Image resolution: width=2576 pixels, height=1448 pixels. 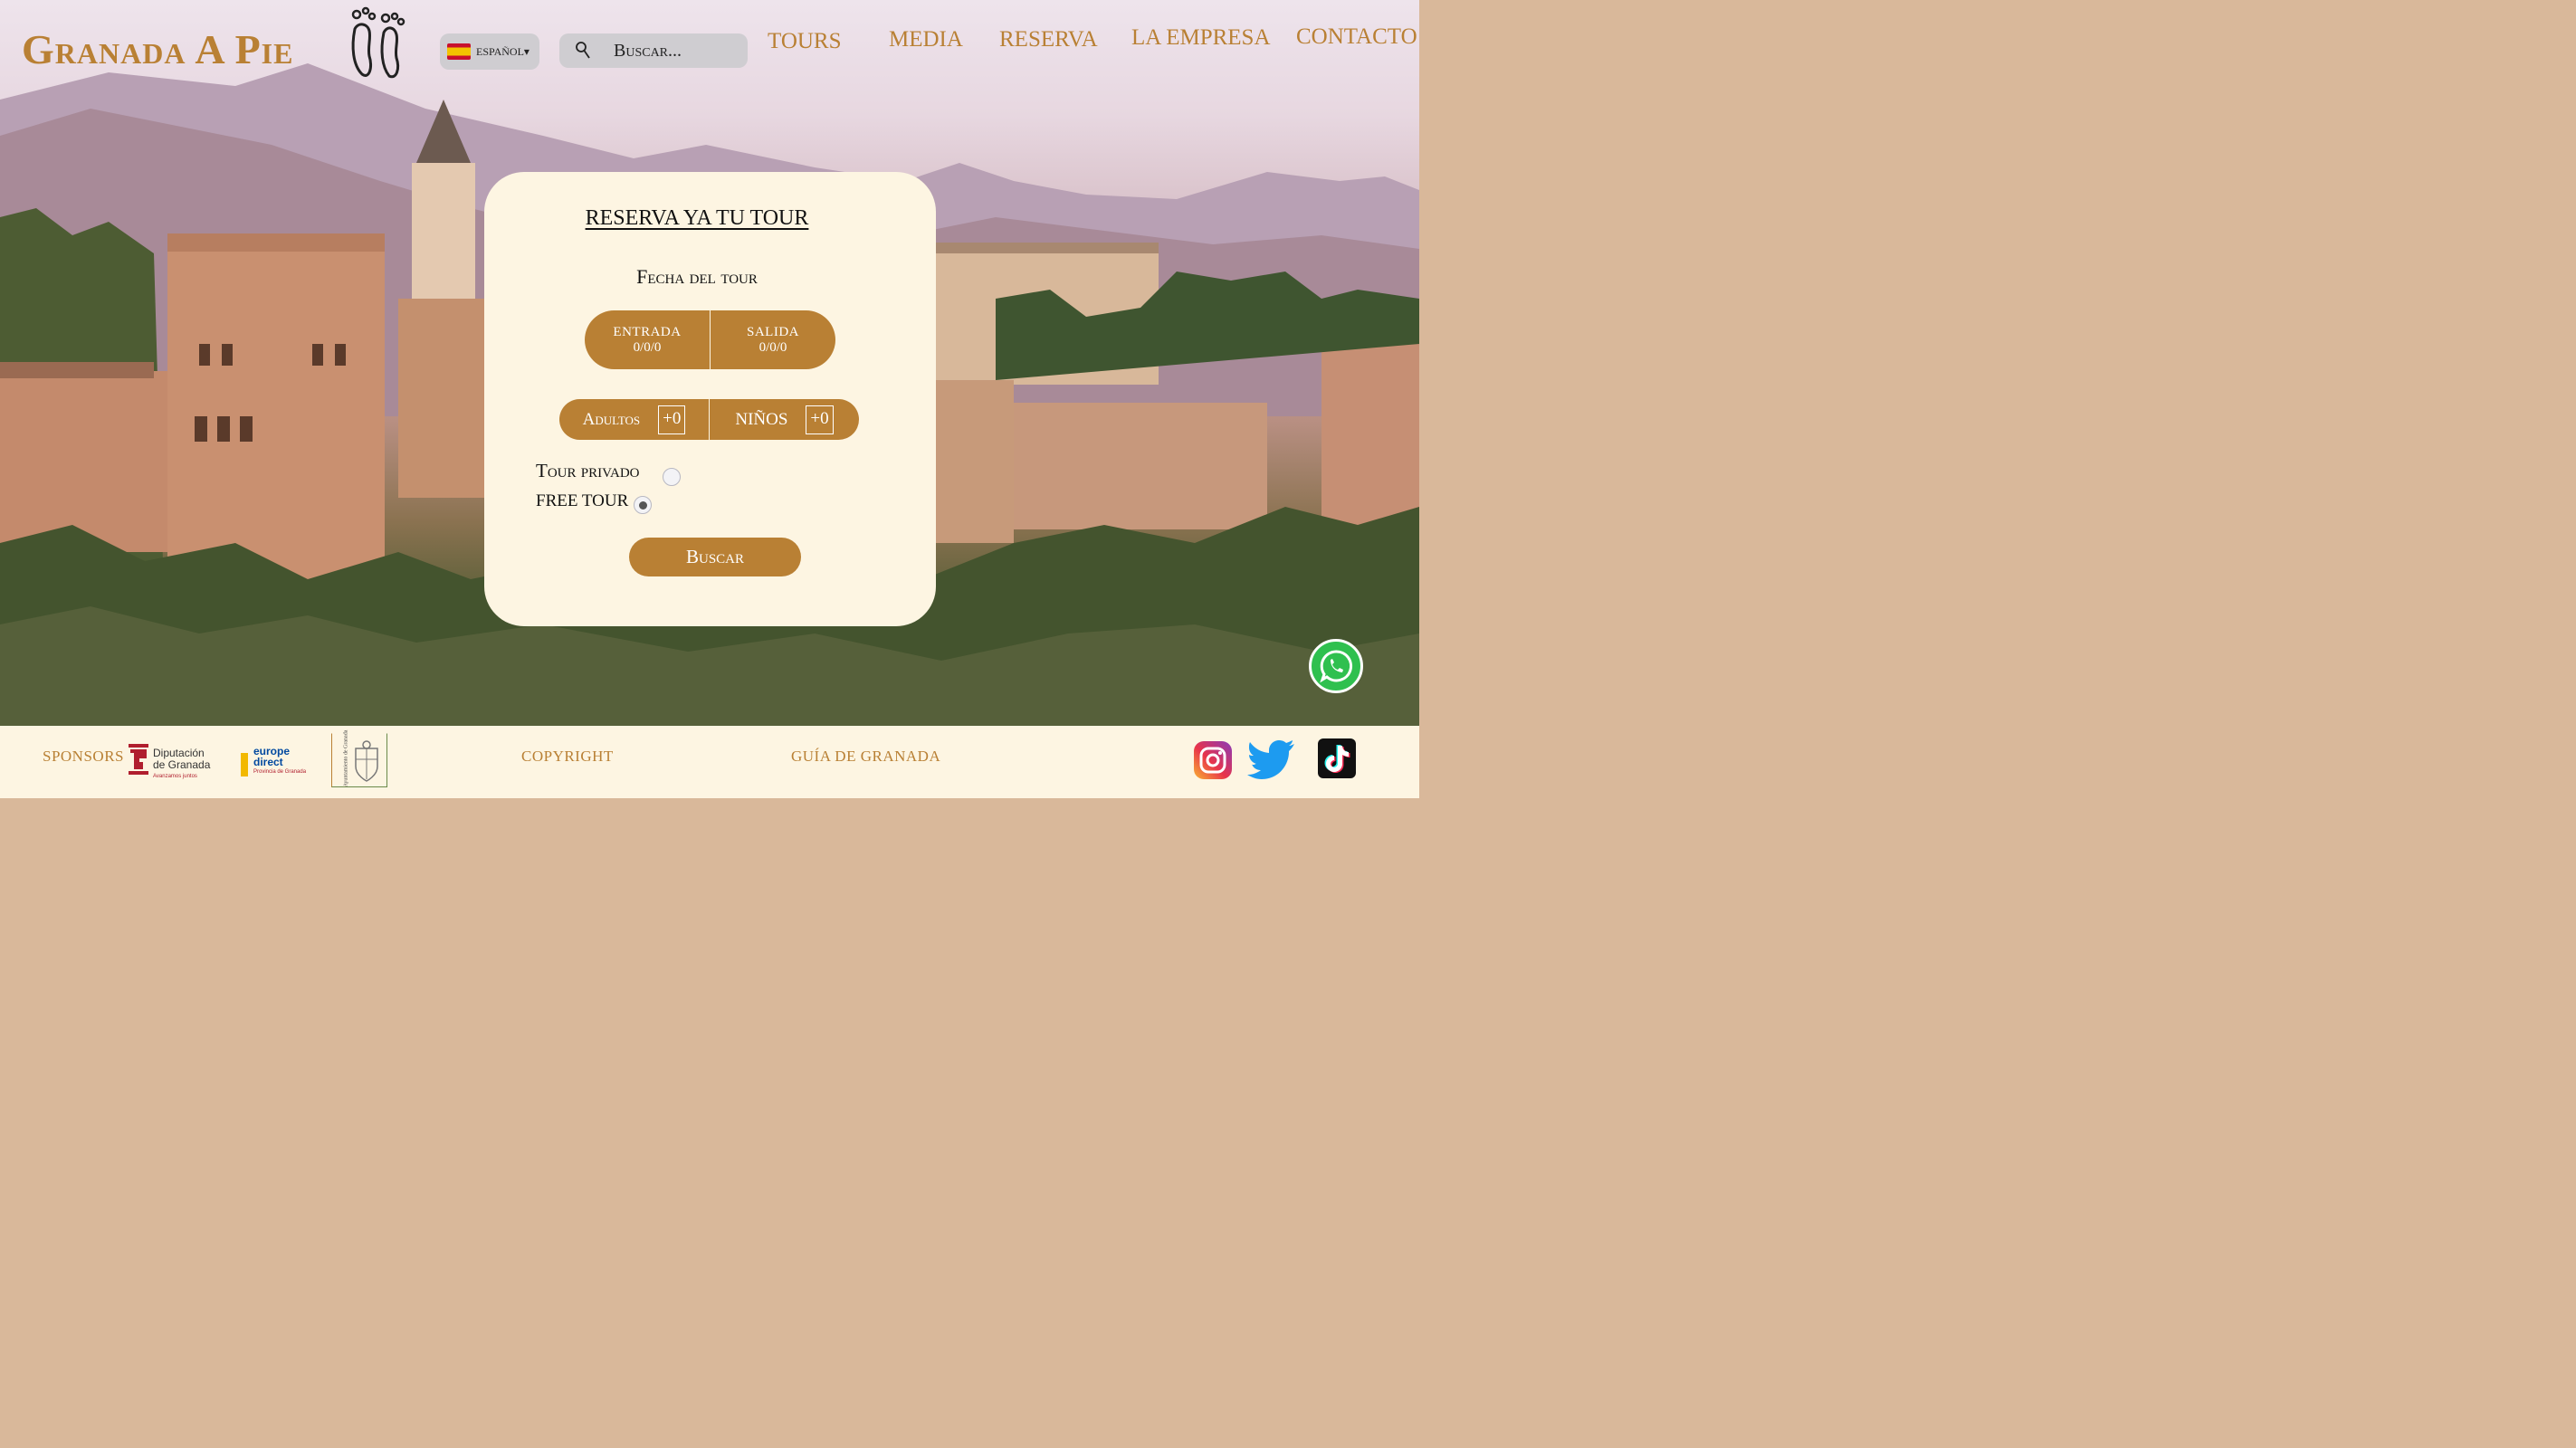 What do you see at coordinates (643, 505) in the screenshot?
I see `free-tour-radio` at bounding box center [643, 505].